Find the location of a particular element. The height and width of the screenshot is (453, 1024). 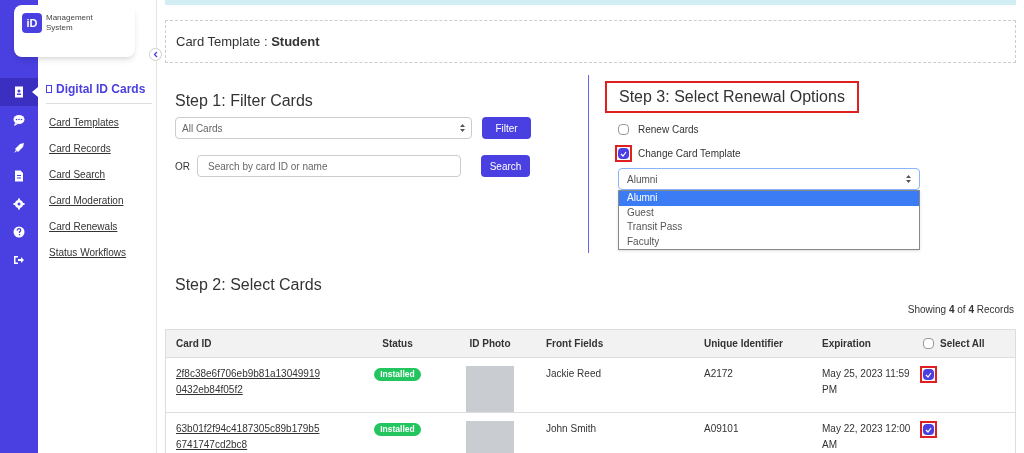

collapse-button is located at coordinates (155, 54).